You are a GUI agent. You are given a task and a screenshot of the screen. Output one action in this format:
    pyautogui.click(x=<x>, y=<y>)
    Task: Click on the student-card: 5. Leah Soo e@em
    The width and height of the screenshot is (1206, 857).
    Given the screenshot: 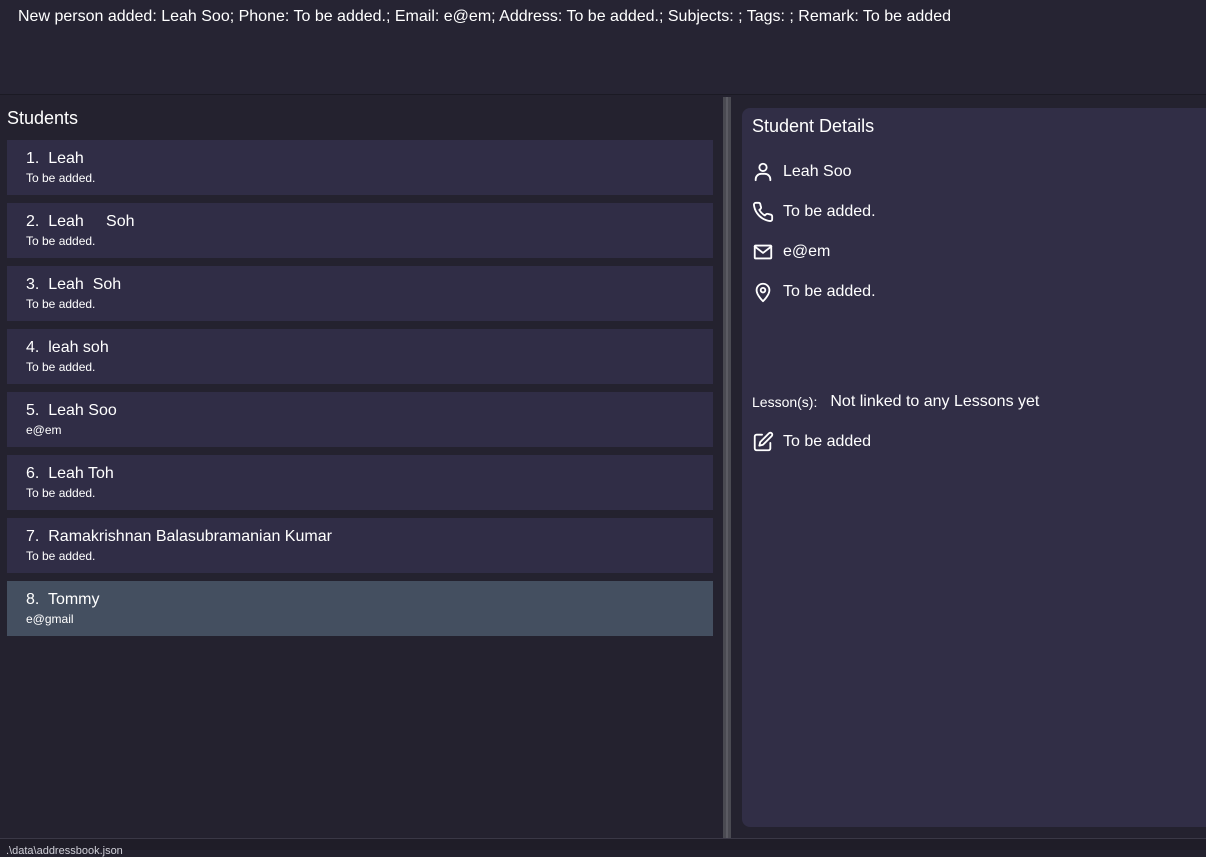 What is the action you would take?
    pyautogui.click(x=360, y=419)
    